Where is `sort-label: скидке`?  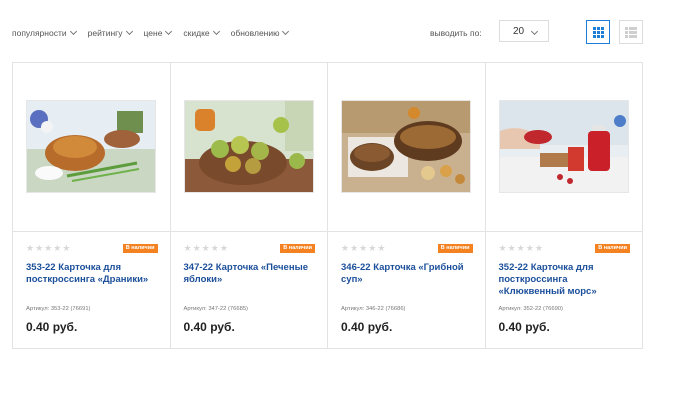 sort-label: скидке is located at coordinates (196, 33).